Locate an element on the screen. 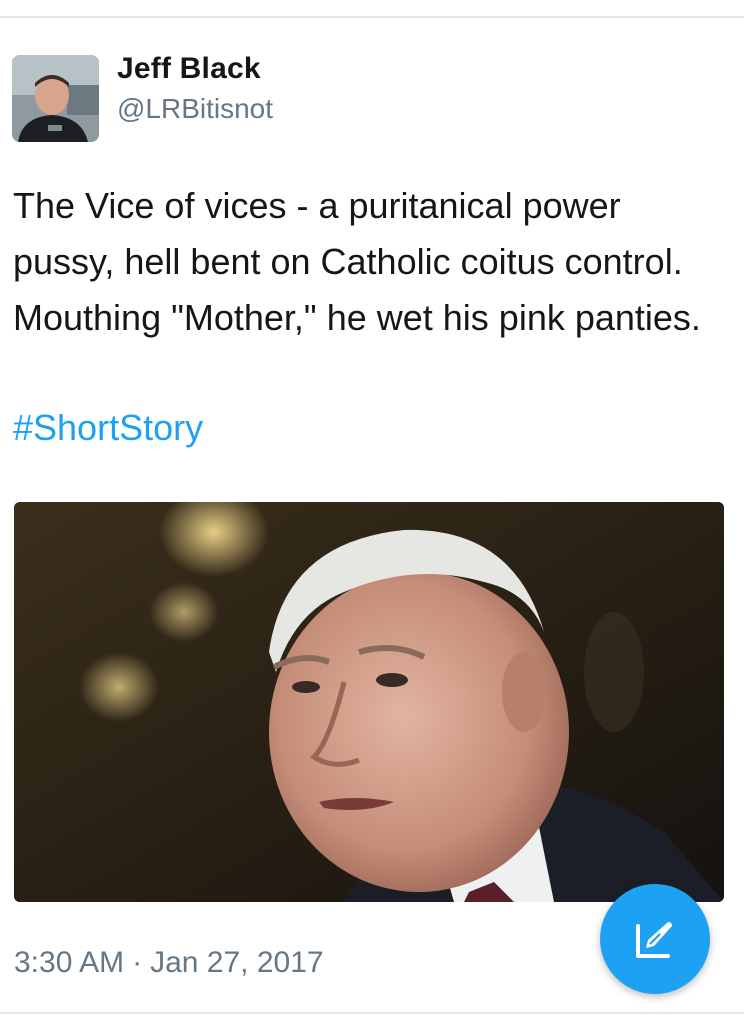 The width and height of the screenshot is (744, 1027). tweet-date: Jan 27, 2017 is located at coordinates (237, 962).